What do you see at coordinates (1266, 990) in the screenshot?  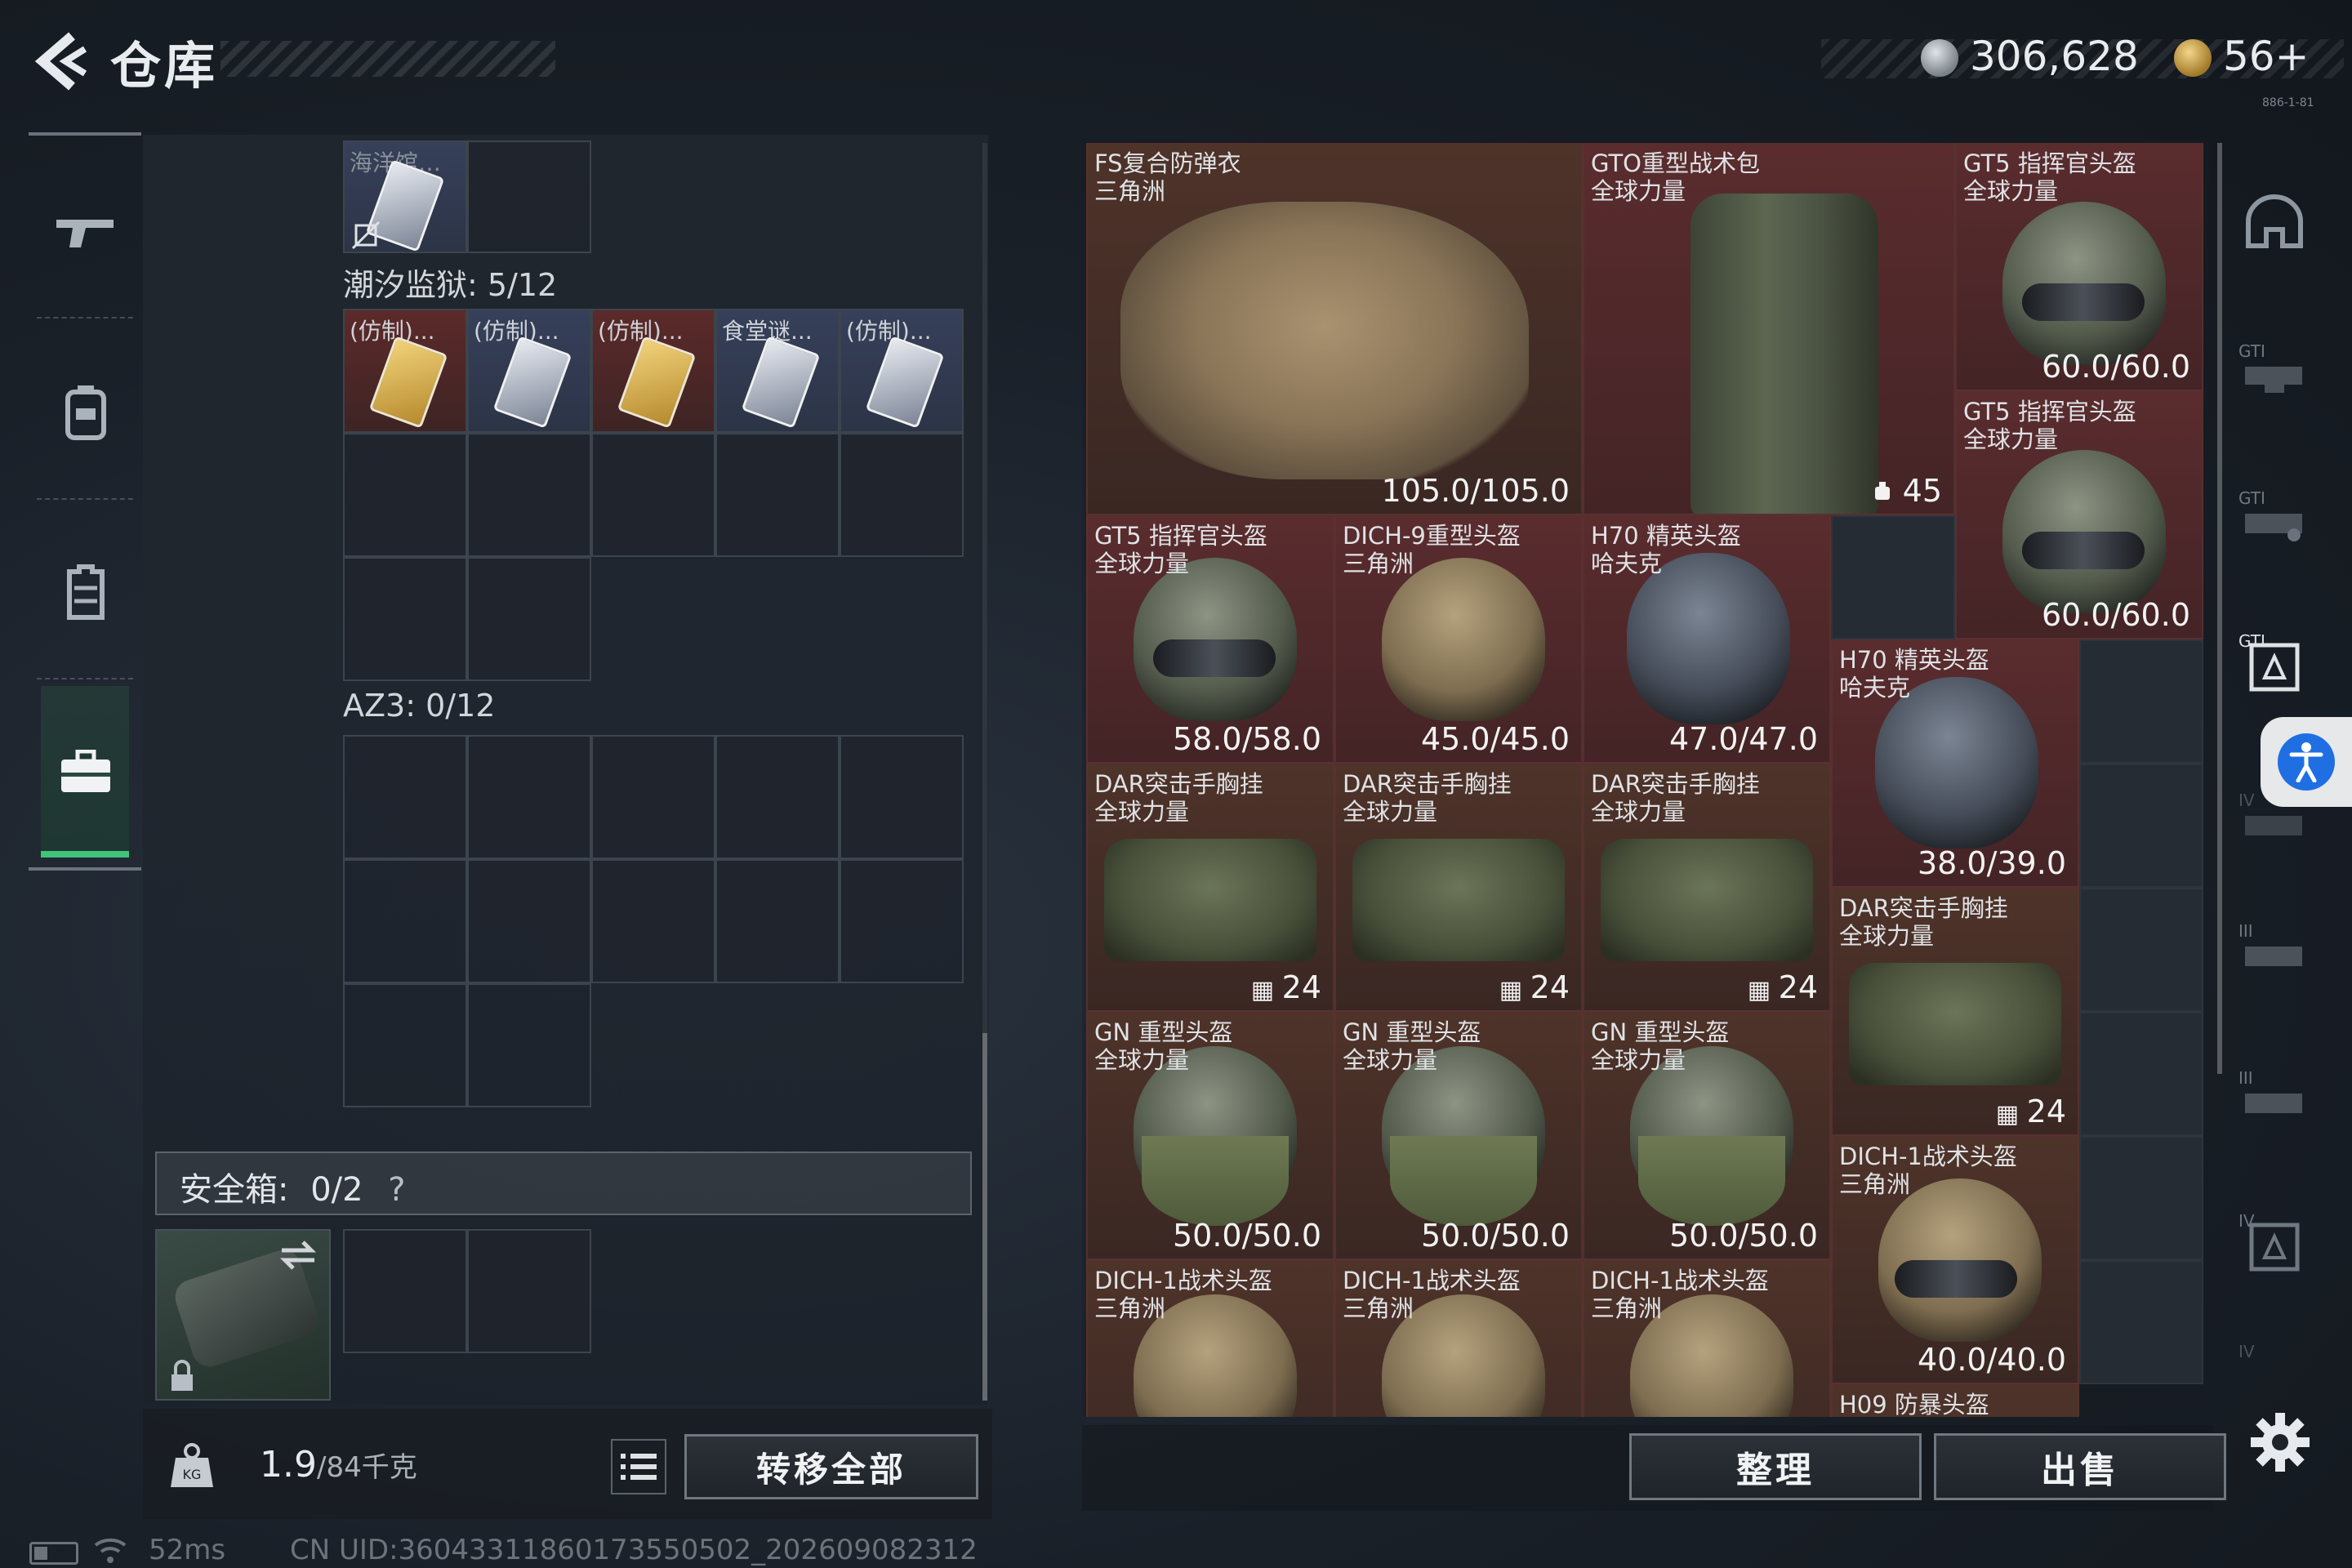 I see `slots-icon: ▦` at bounding box center [1266, 990].